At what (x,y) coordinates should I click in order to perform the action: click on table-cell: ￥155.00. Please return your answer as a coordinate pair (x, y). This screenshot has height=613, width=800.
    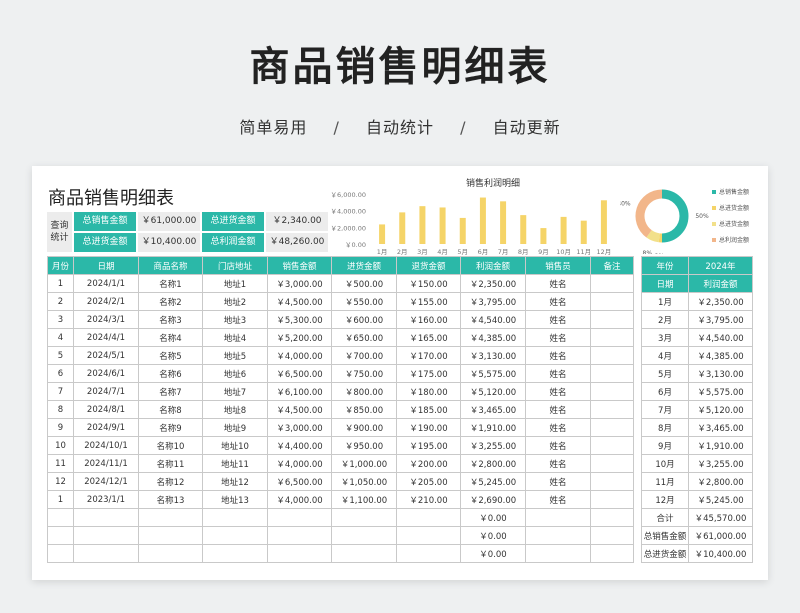
    Looking at the image, I should click on (428, 301).